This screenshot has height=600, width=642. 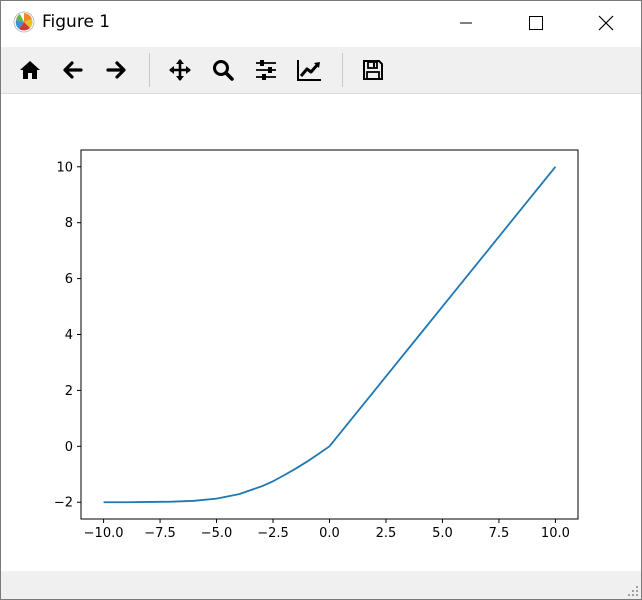 I want to click on x-tick-label: 2.5, so click(x=386, y=533).